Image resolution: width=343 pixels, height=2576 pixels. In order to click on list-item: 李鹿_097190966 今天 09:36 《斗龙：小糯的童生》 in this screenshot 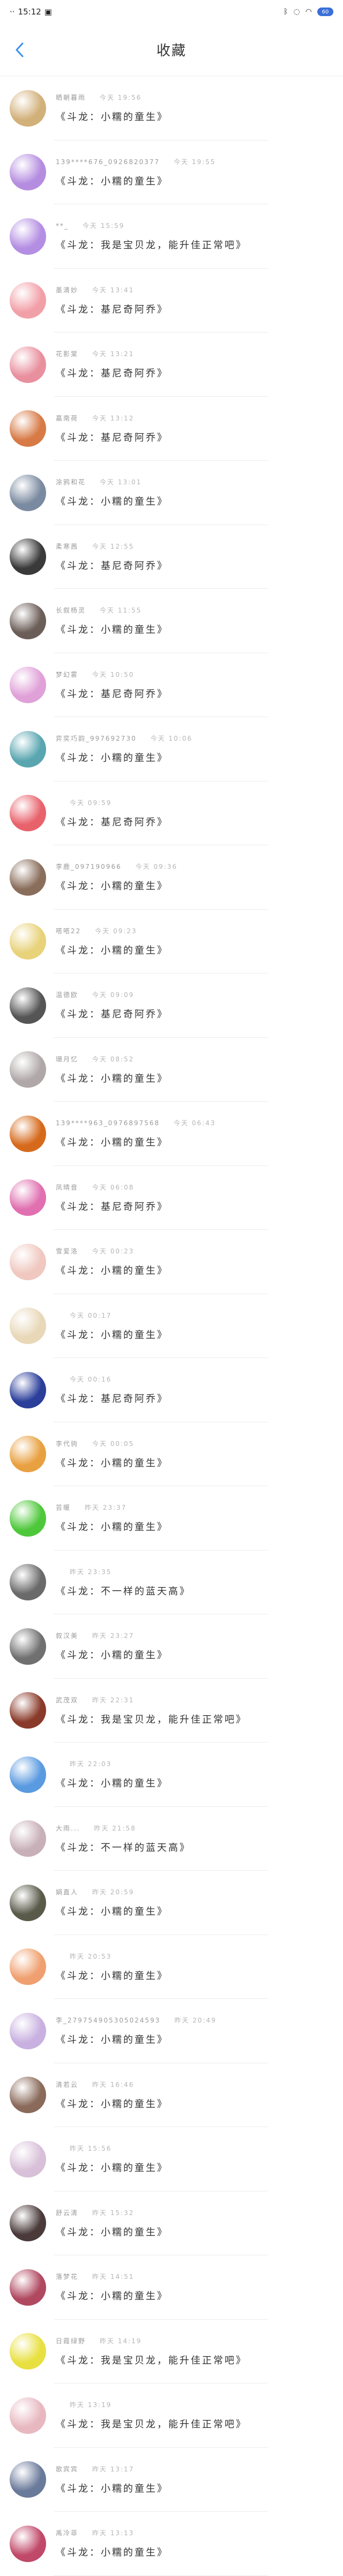, I will do `click(171, 877)`.